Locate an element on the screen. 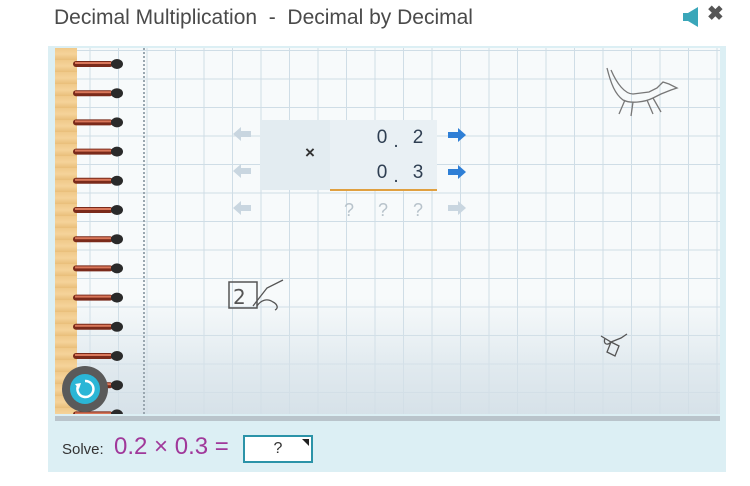  answer-digit-1: ? is located at coordinates (383, 210).